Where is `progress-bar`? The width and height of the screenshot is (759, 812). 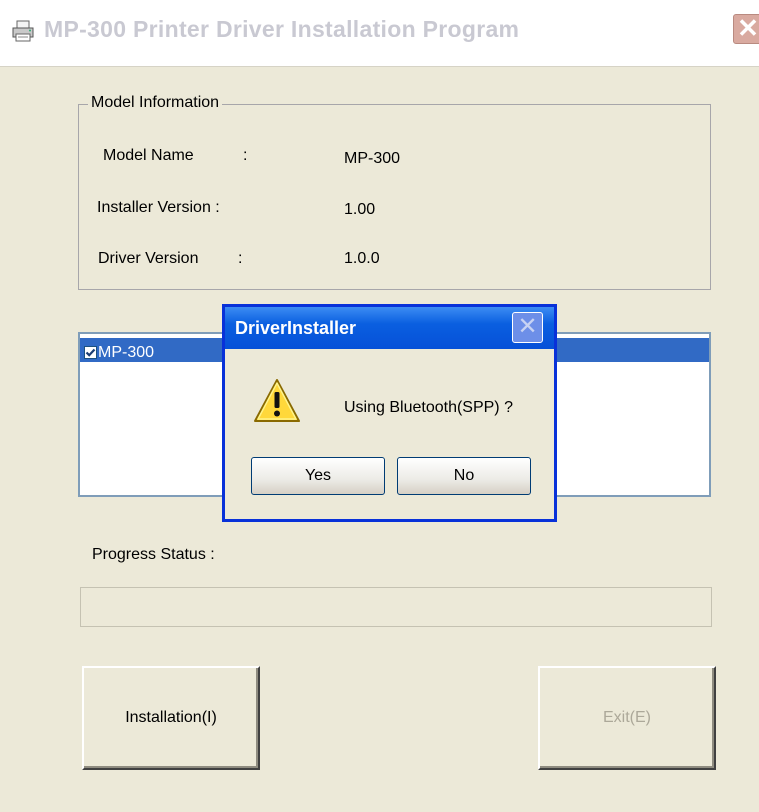
progress-bar is located at coordinates (396, 607).